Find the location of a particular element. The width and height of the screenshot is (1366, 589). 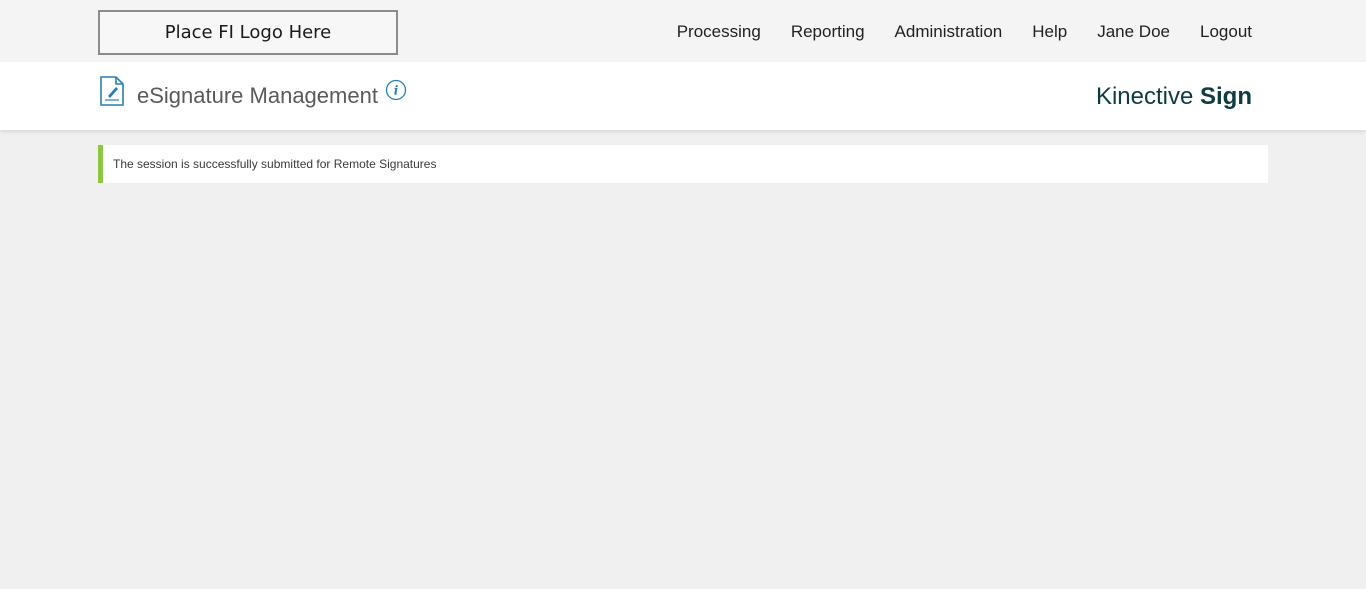

brand-logo: Kinective Sign is located at coordinates (1174, 97).